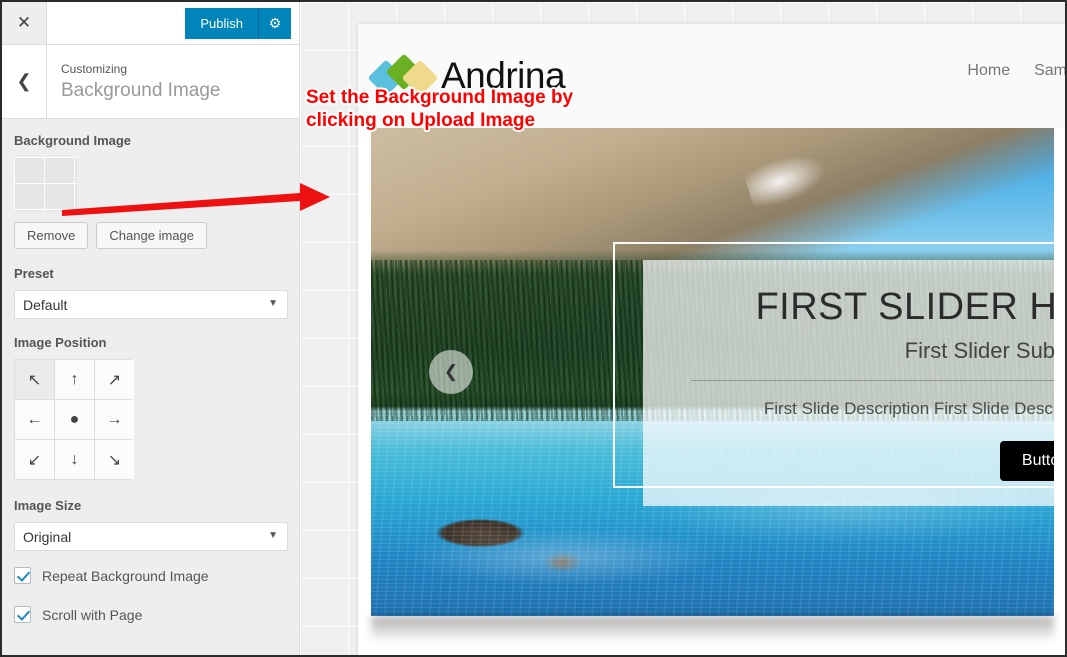  I want to click on arrow-down-right-icon: ↘, so click(114, 460).